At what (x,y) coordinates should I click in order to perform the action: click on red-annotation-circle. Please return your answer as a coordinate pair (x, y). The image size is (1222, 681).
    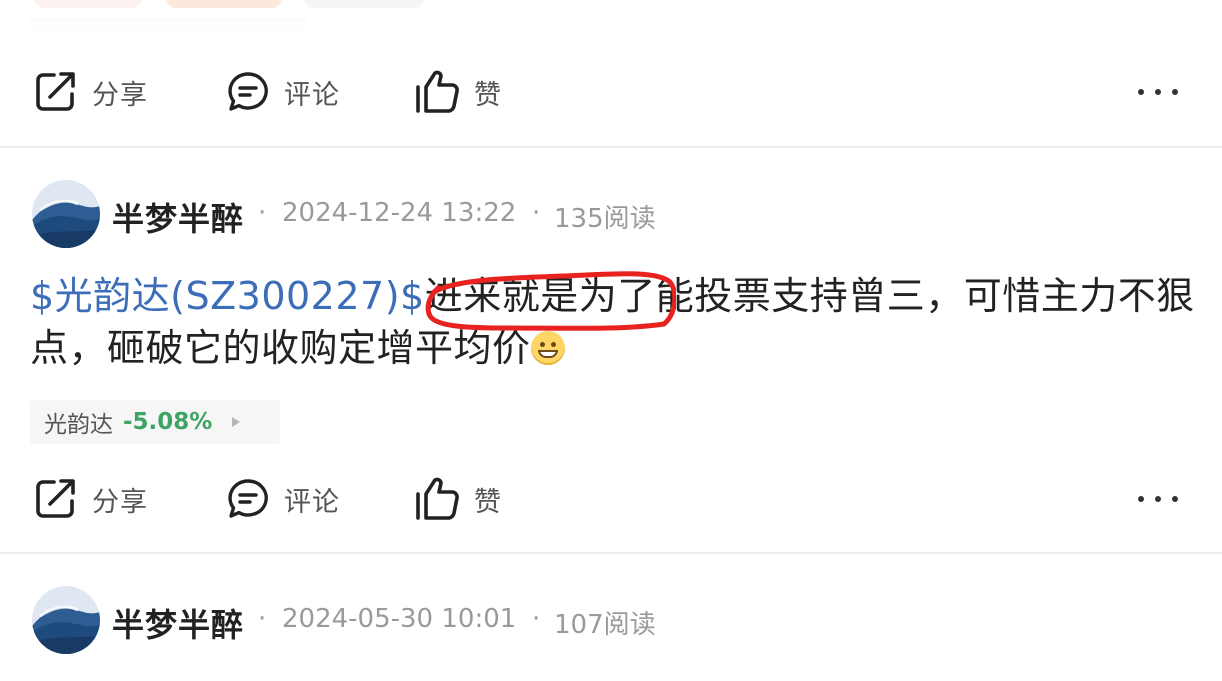
    Looking at the image, I should click on (550, 301).